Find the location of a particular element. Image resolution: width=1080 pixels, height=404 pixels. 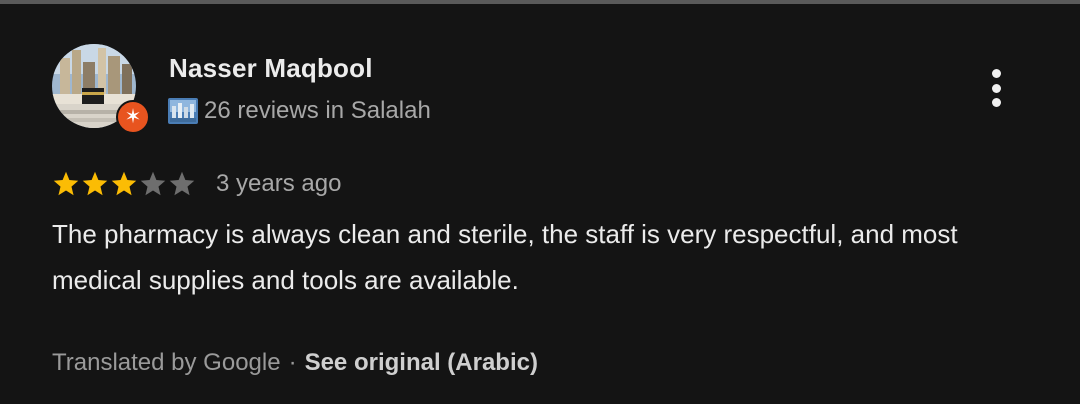

more-options-button is located at coordinates (996, 88).